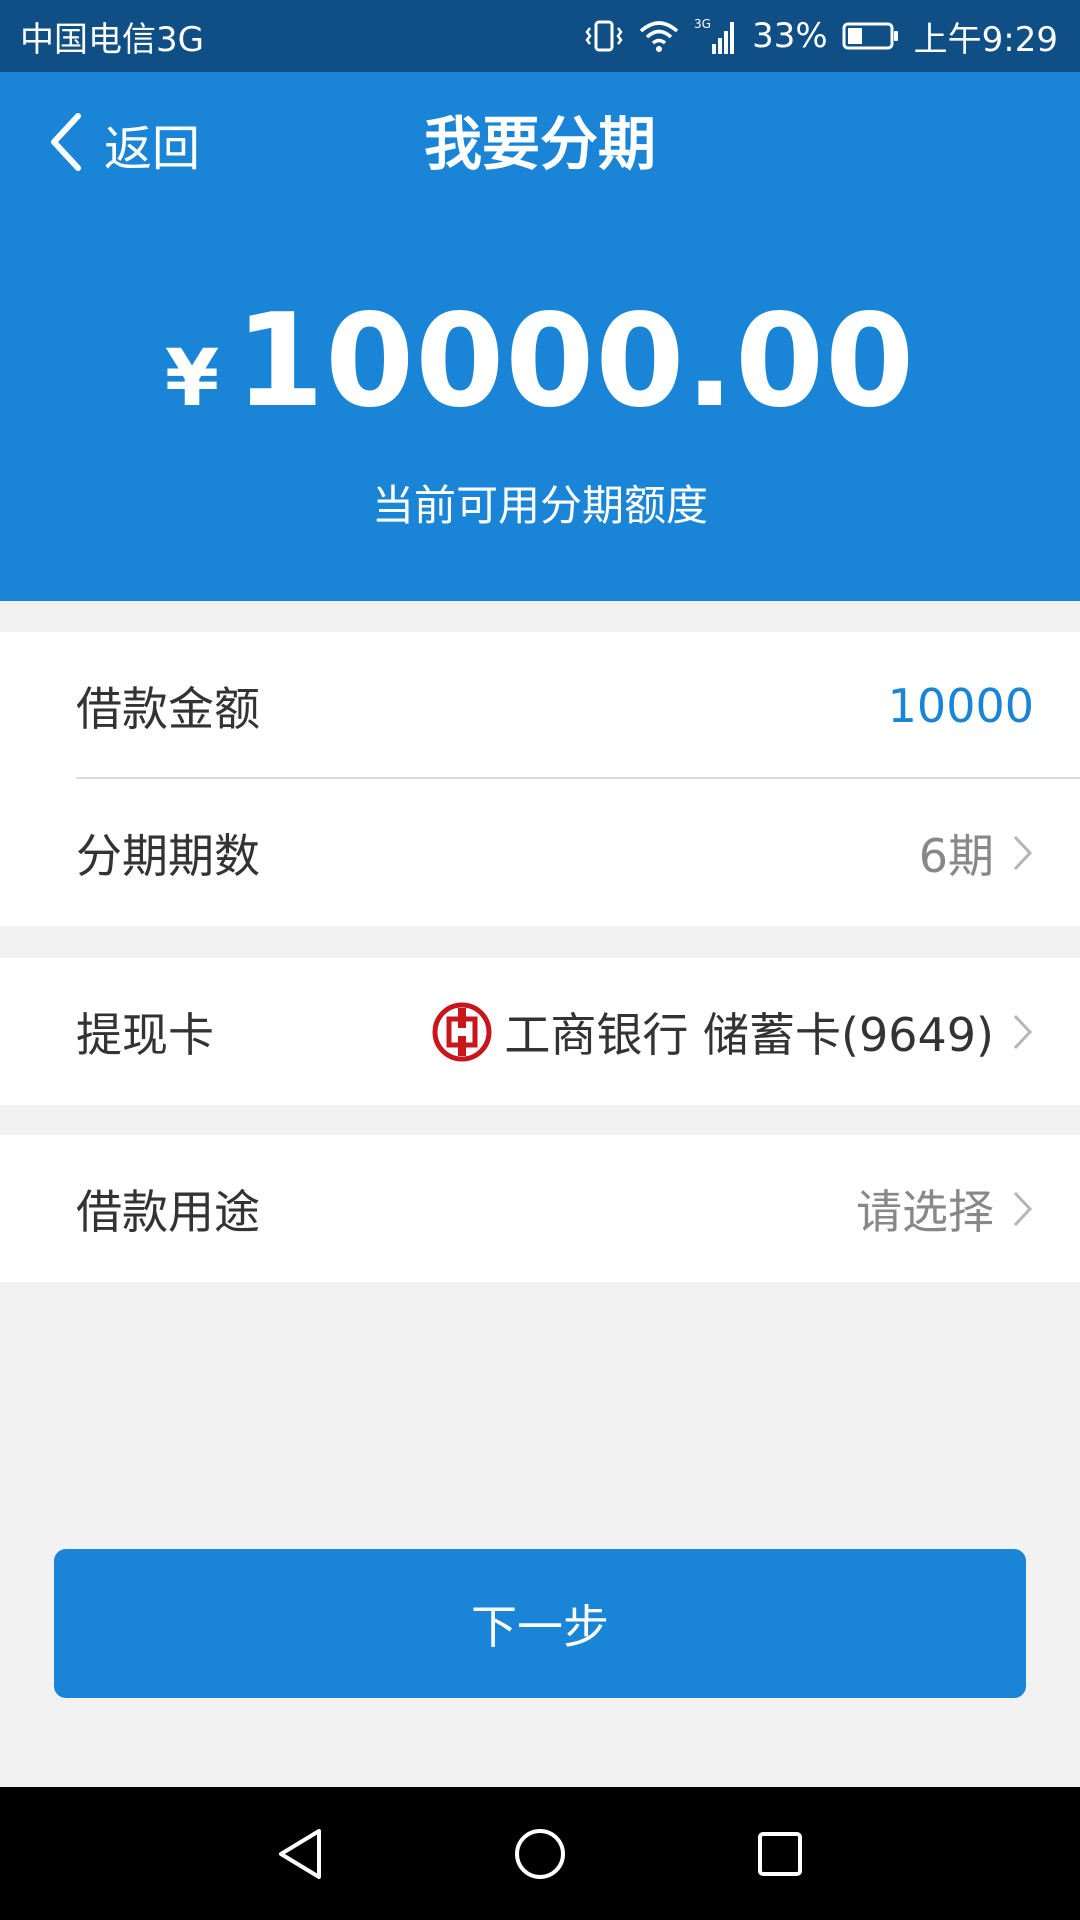  I want to click on status-indicators: 3G 33% 上午9:29, so click(821, 36).